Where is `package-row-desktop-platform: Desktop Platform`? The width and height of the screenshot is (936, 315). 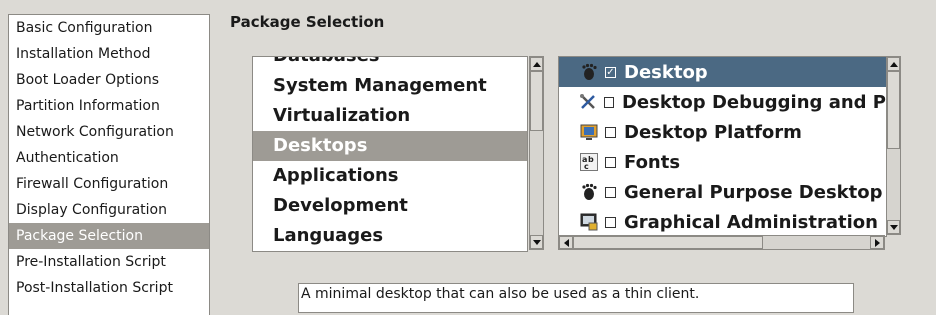 package-row-desktop-platform: Desktop Platform is located at coordinates (722, 132).